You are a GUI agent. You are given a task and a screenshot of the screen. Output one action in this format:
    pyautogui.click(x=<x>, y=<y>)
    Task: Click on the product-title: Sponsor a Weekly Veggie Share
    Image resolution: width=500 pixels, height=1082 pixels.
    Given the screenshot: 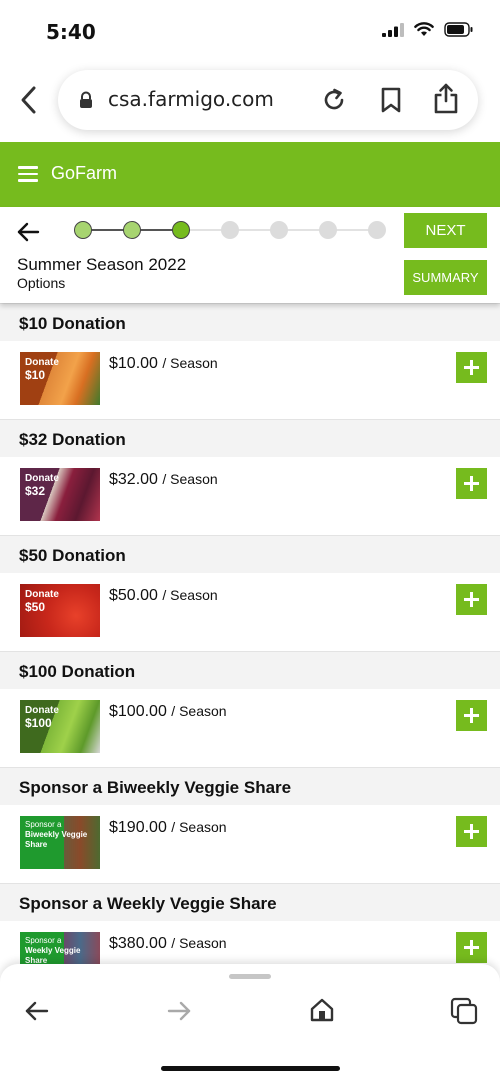 What is the action you would take?
    pyautogui.click(x=250, y=902)
    